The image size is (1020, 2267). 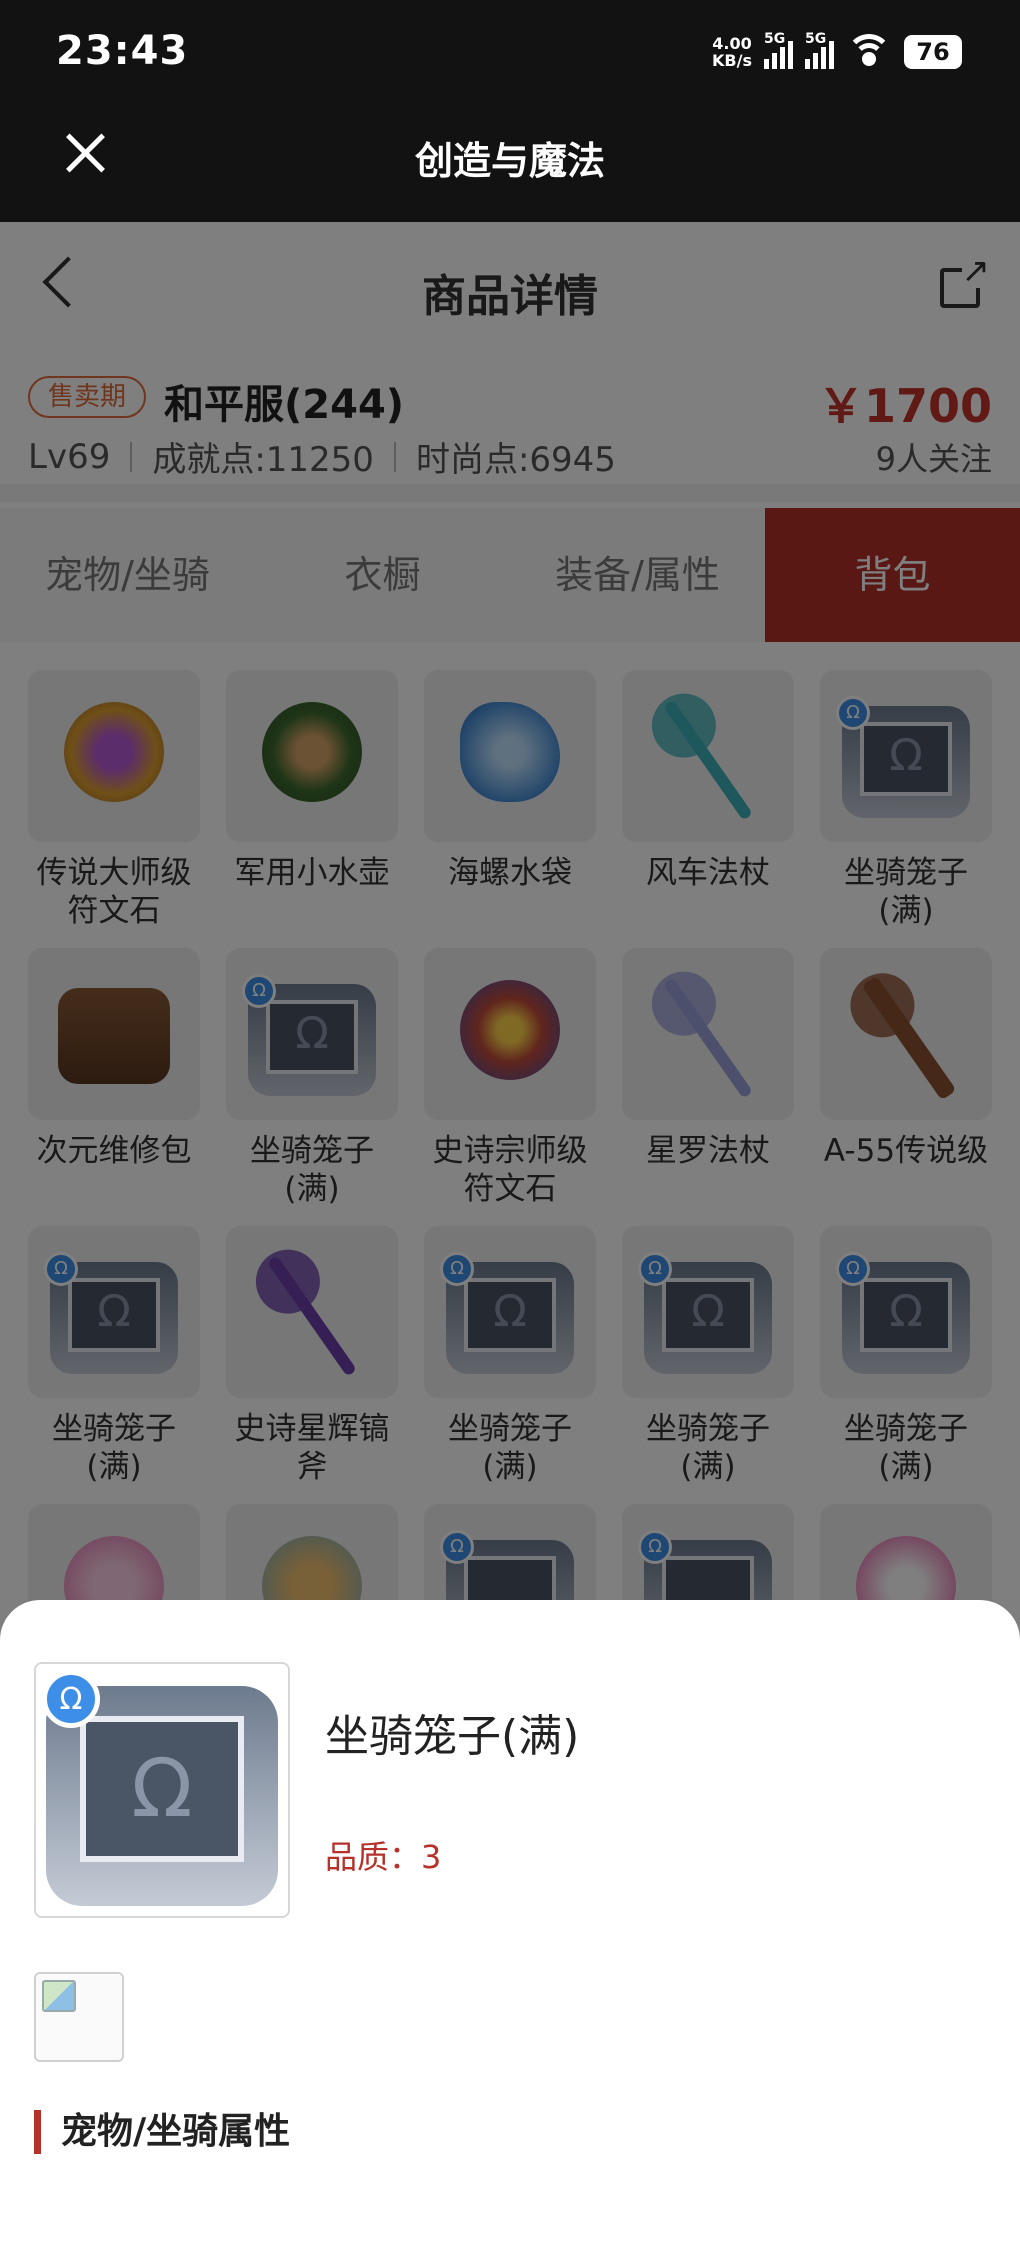 What do you see at coordinates (869, 52) in the screenshot?
I see `wifi-icon` at bounding box center [869, 52].